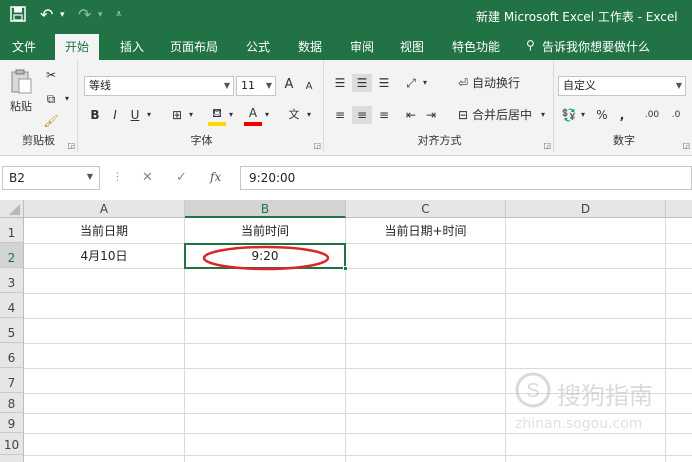 The width and height of the screenshot is (692, 462). What do you see at coordinates (622, 115) in the screenshot?
I see `comma-button: ,` at bounding box center [622, 115].